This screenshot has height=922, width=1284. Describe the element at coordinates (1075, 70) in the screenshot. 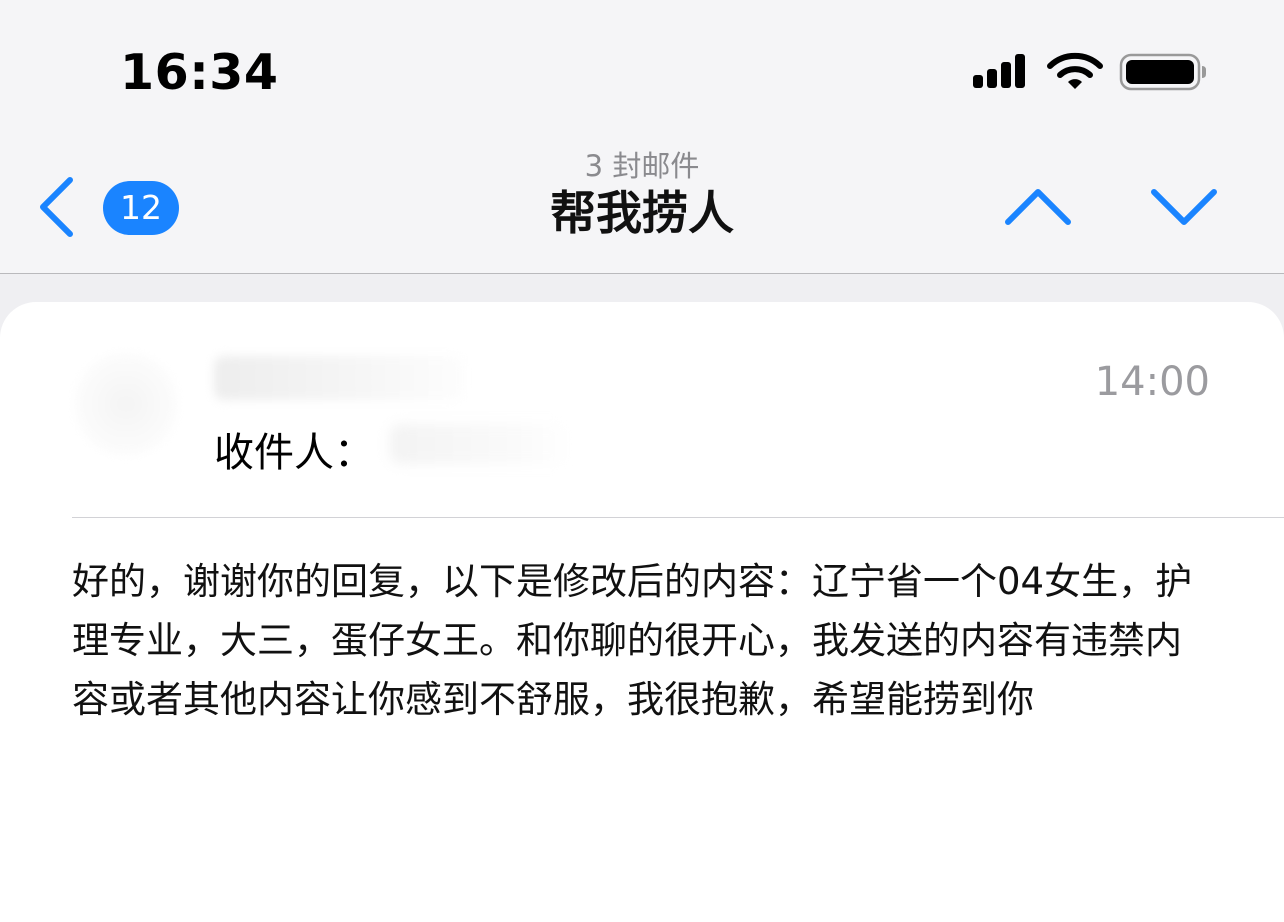

I see `wifi-icon` at that location.